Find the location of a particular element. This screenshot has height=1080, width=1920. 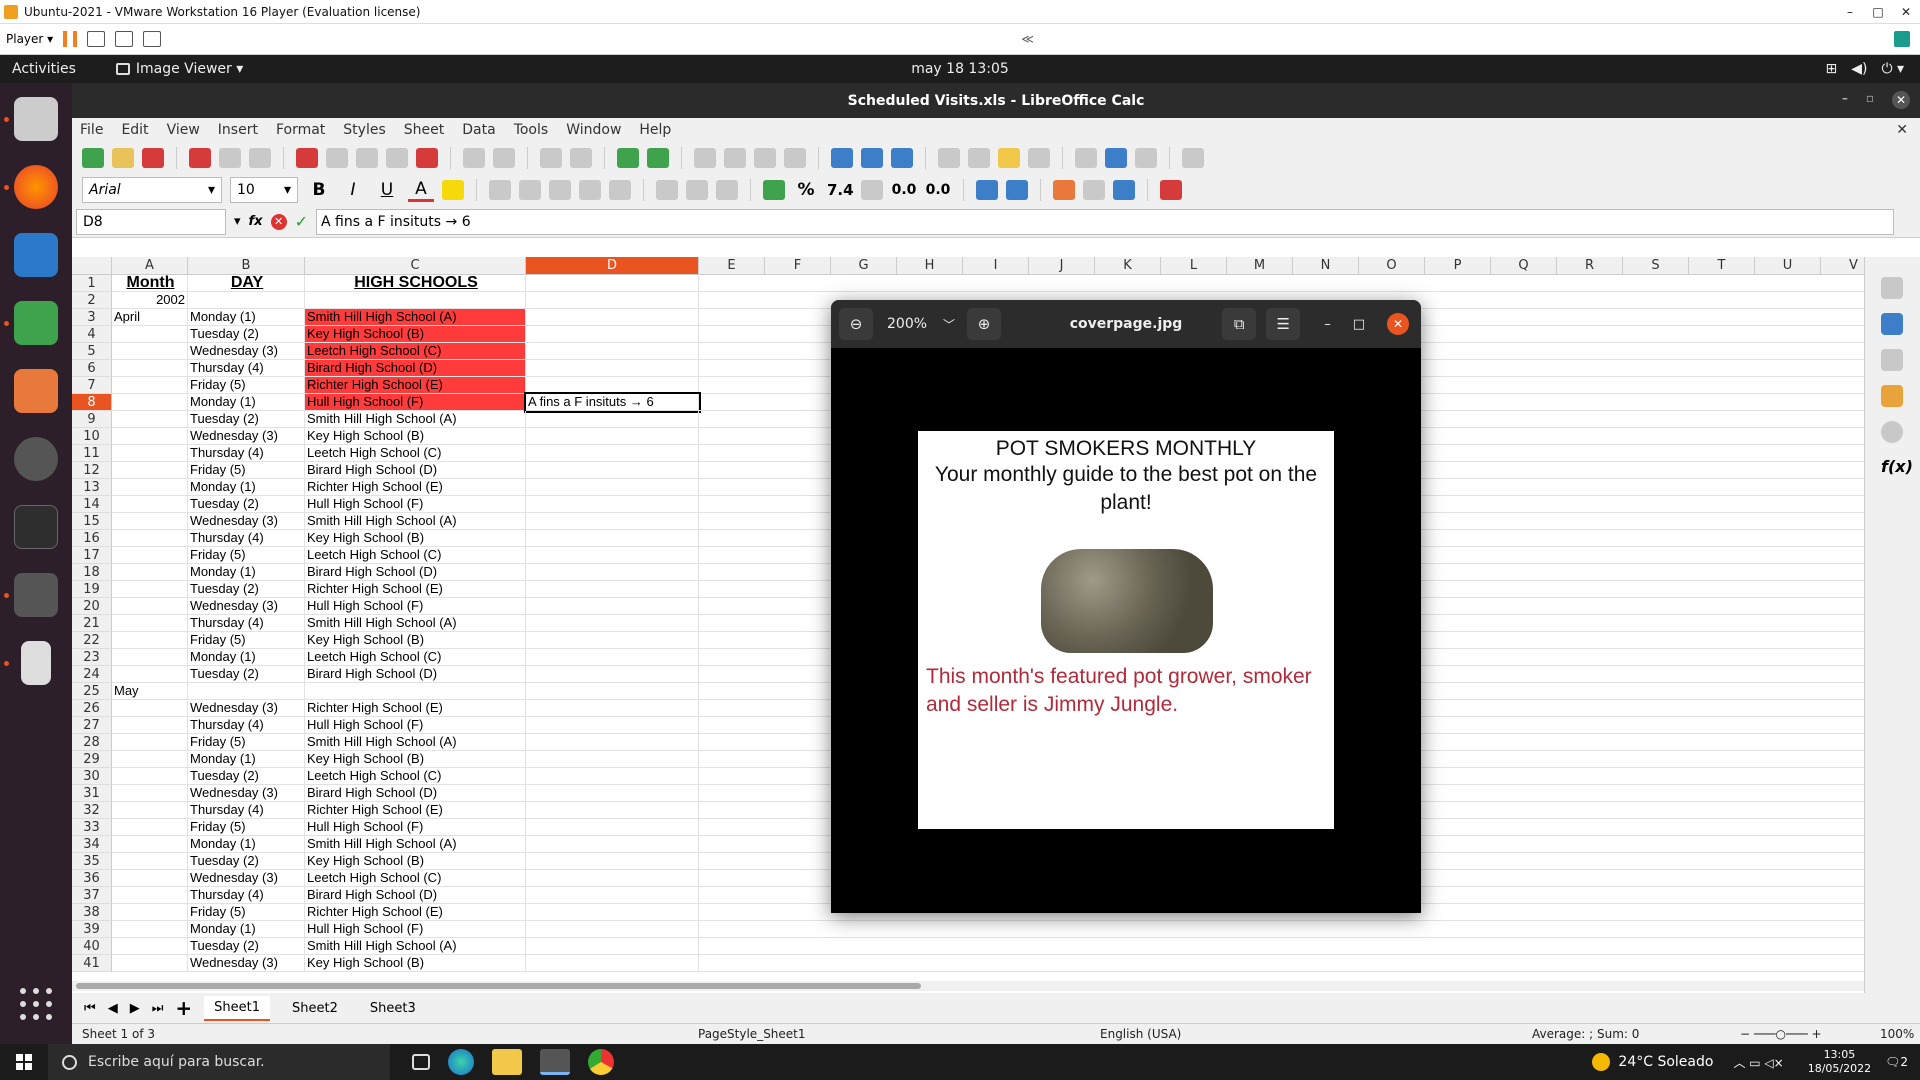

cell-d18 is located at coordinates (612, 572).